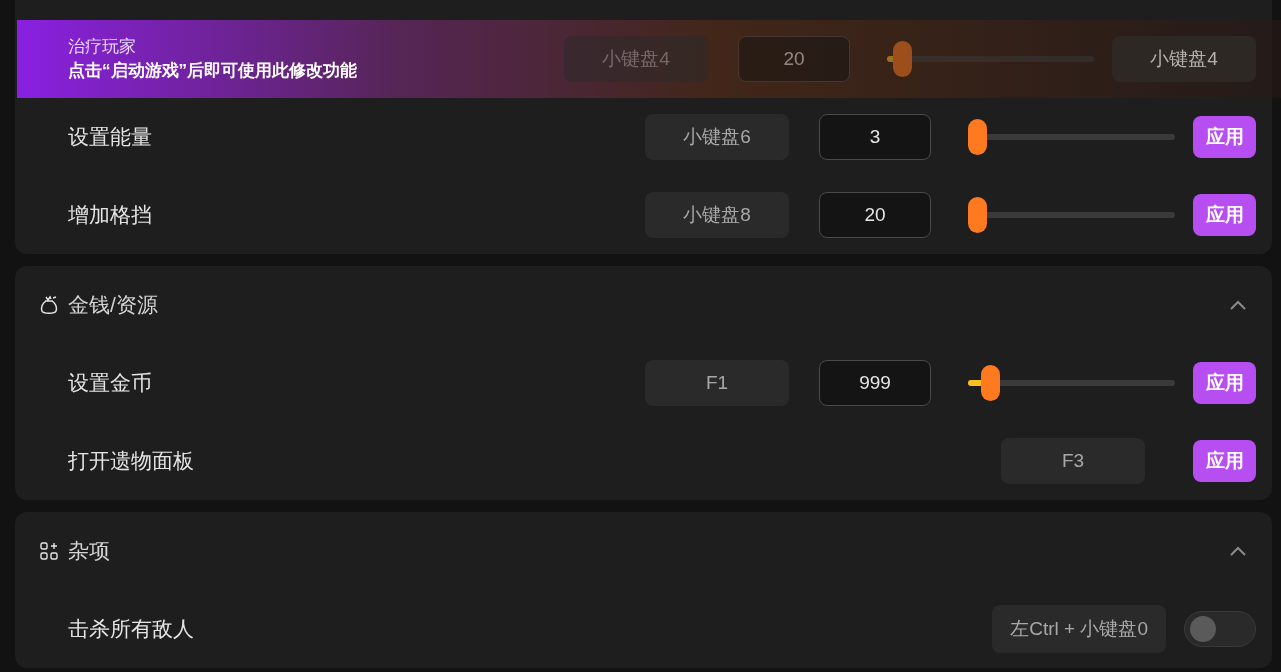 This screenshot has height=672, width=1281. I want to click on notice-title: 治疗玩家, so click(102, 47).